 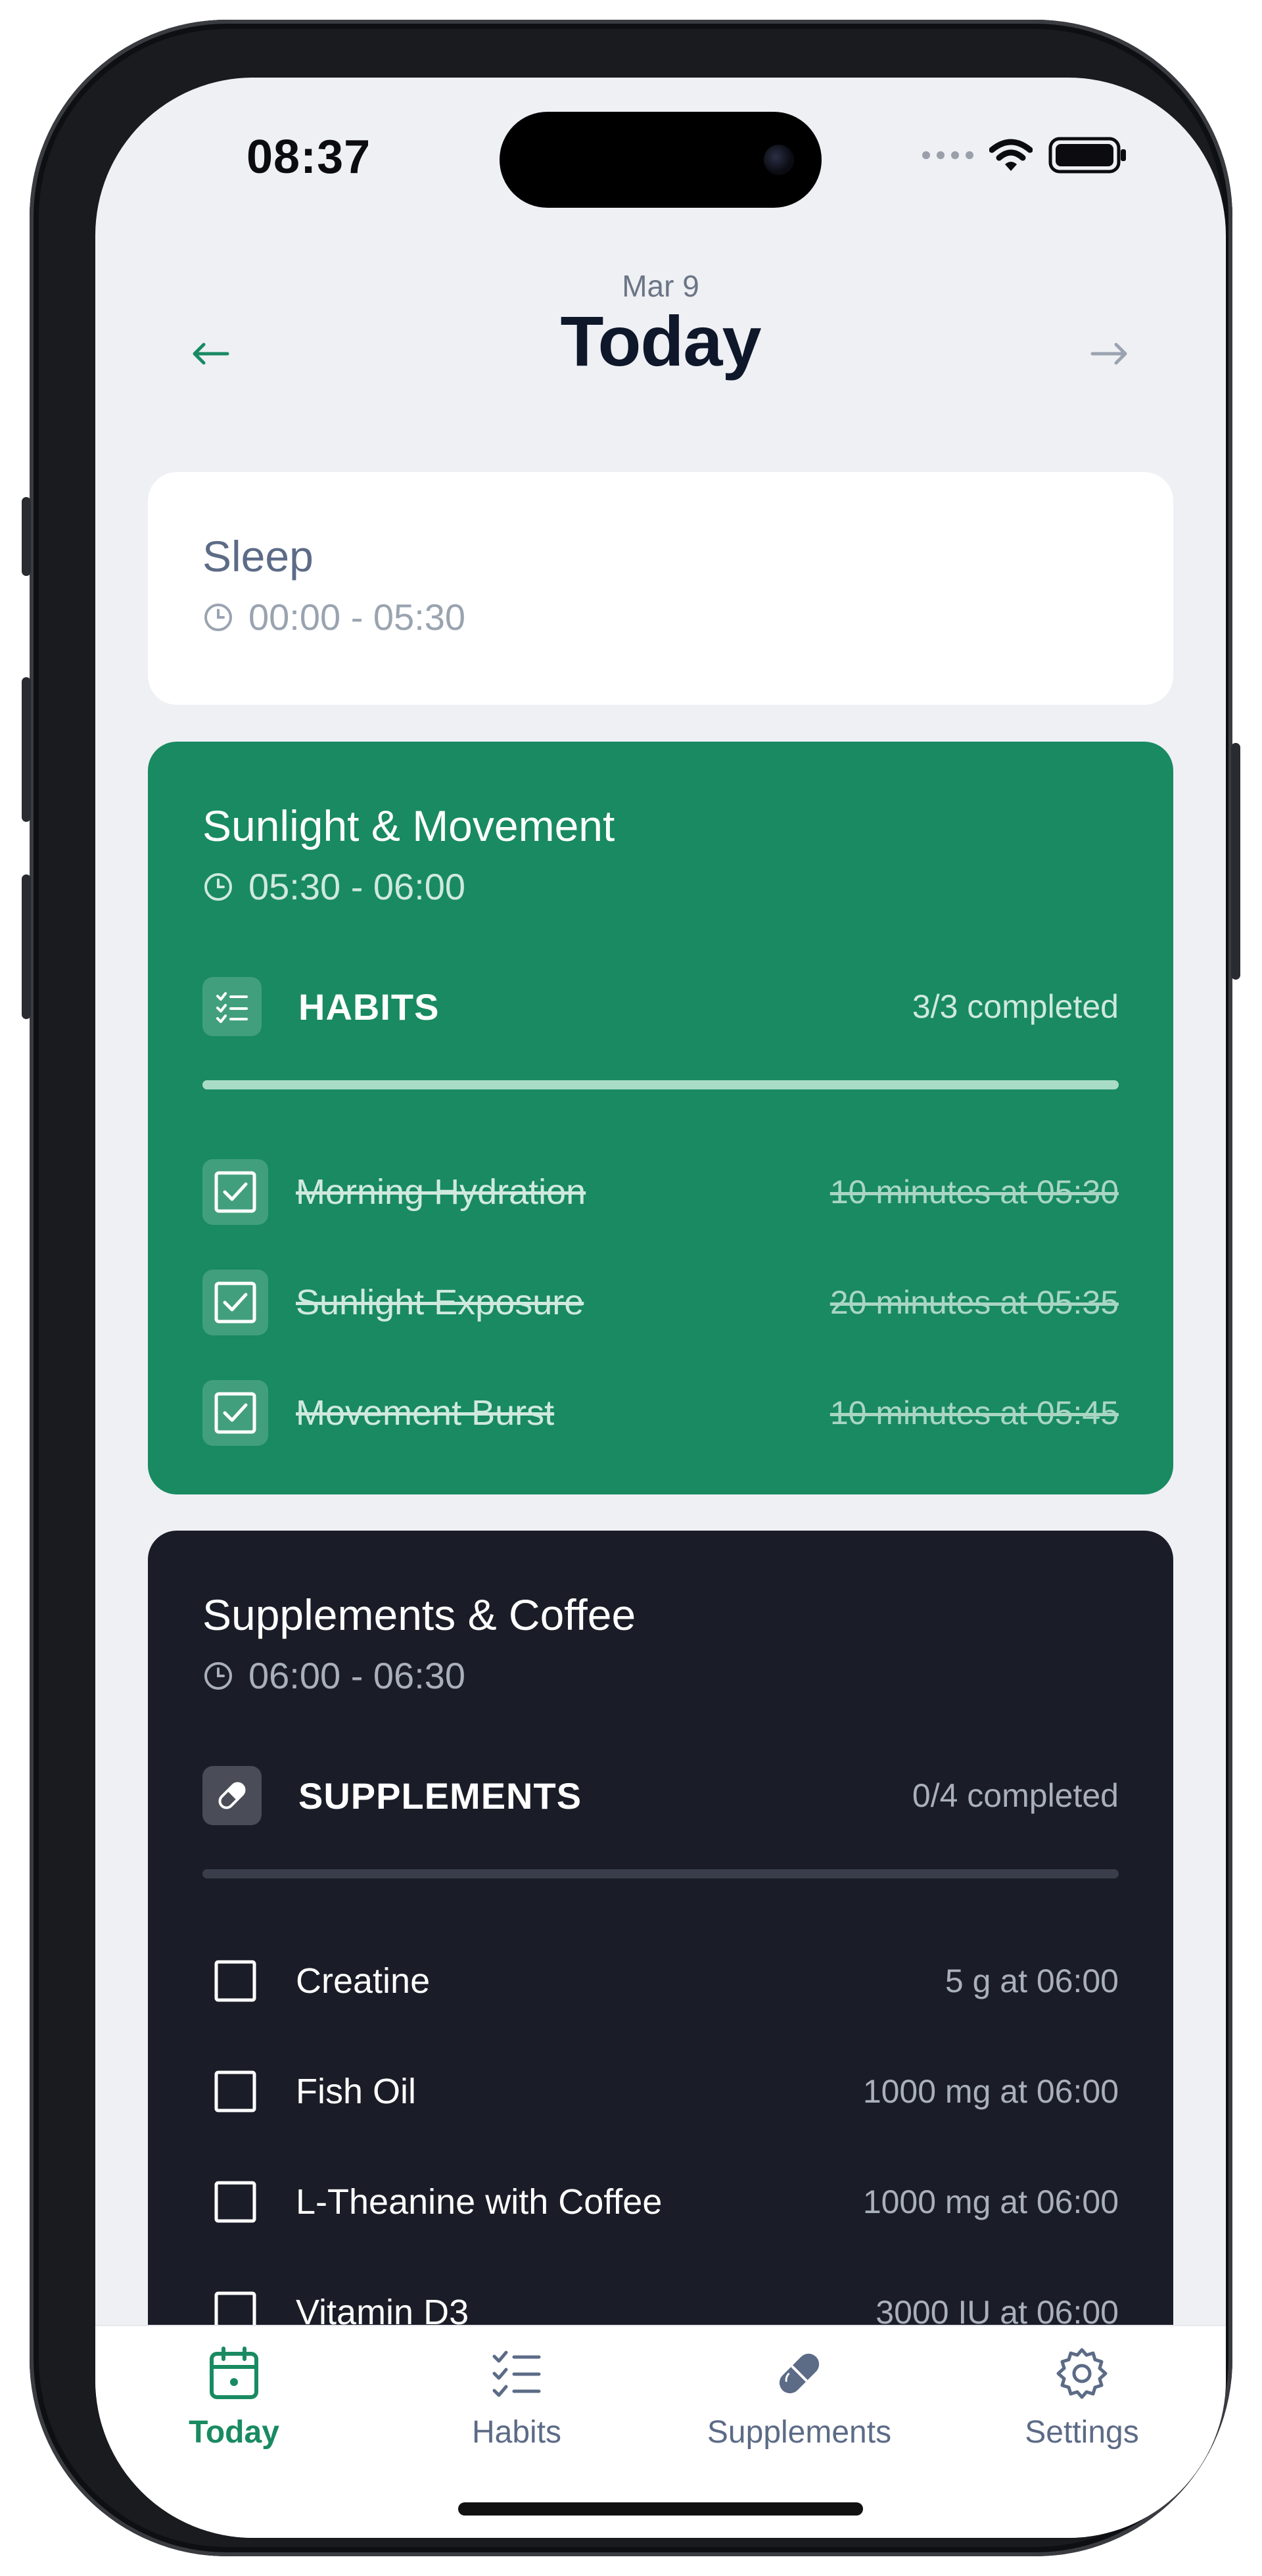 I want to click on arrow-right-icon, so click(x=1109, y=354).